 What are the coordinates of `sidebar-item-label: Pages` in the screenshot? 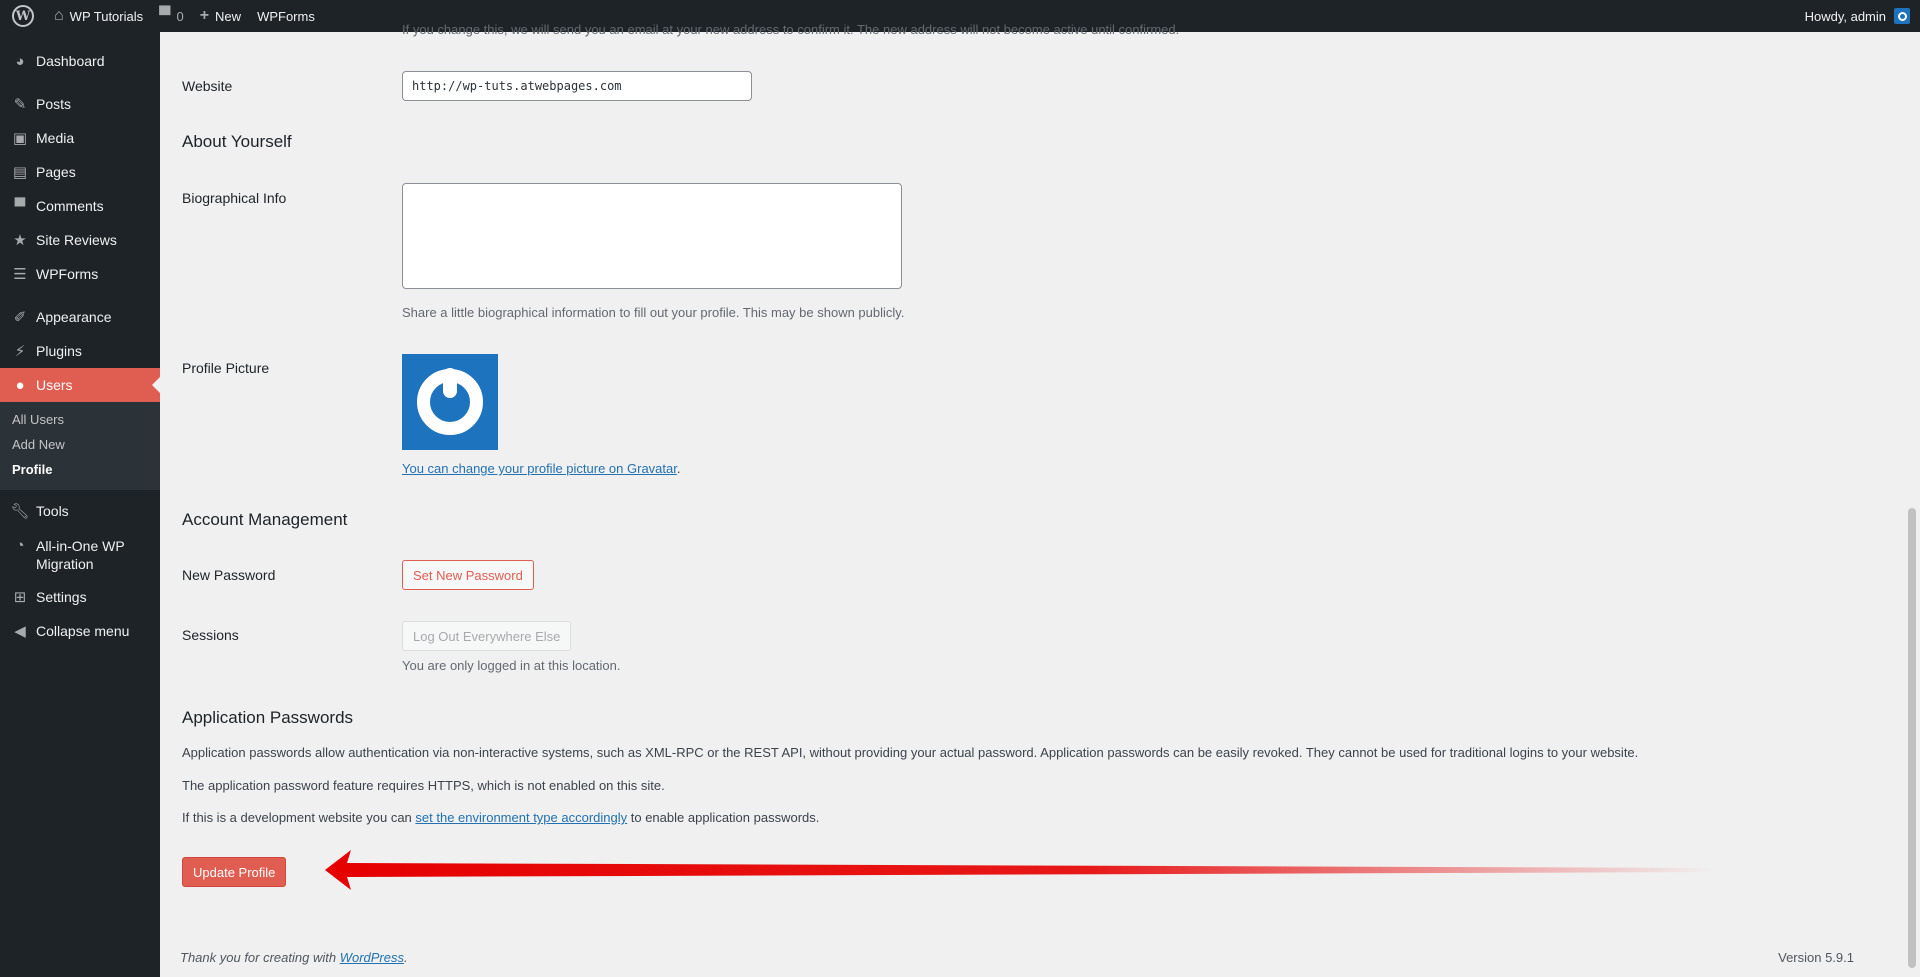 It's located at (56, 172).